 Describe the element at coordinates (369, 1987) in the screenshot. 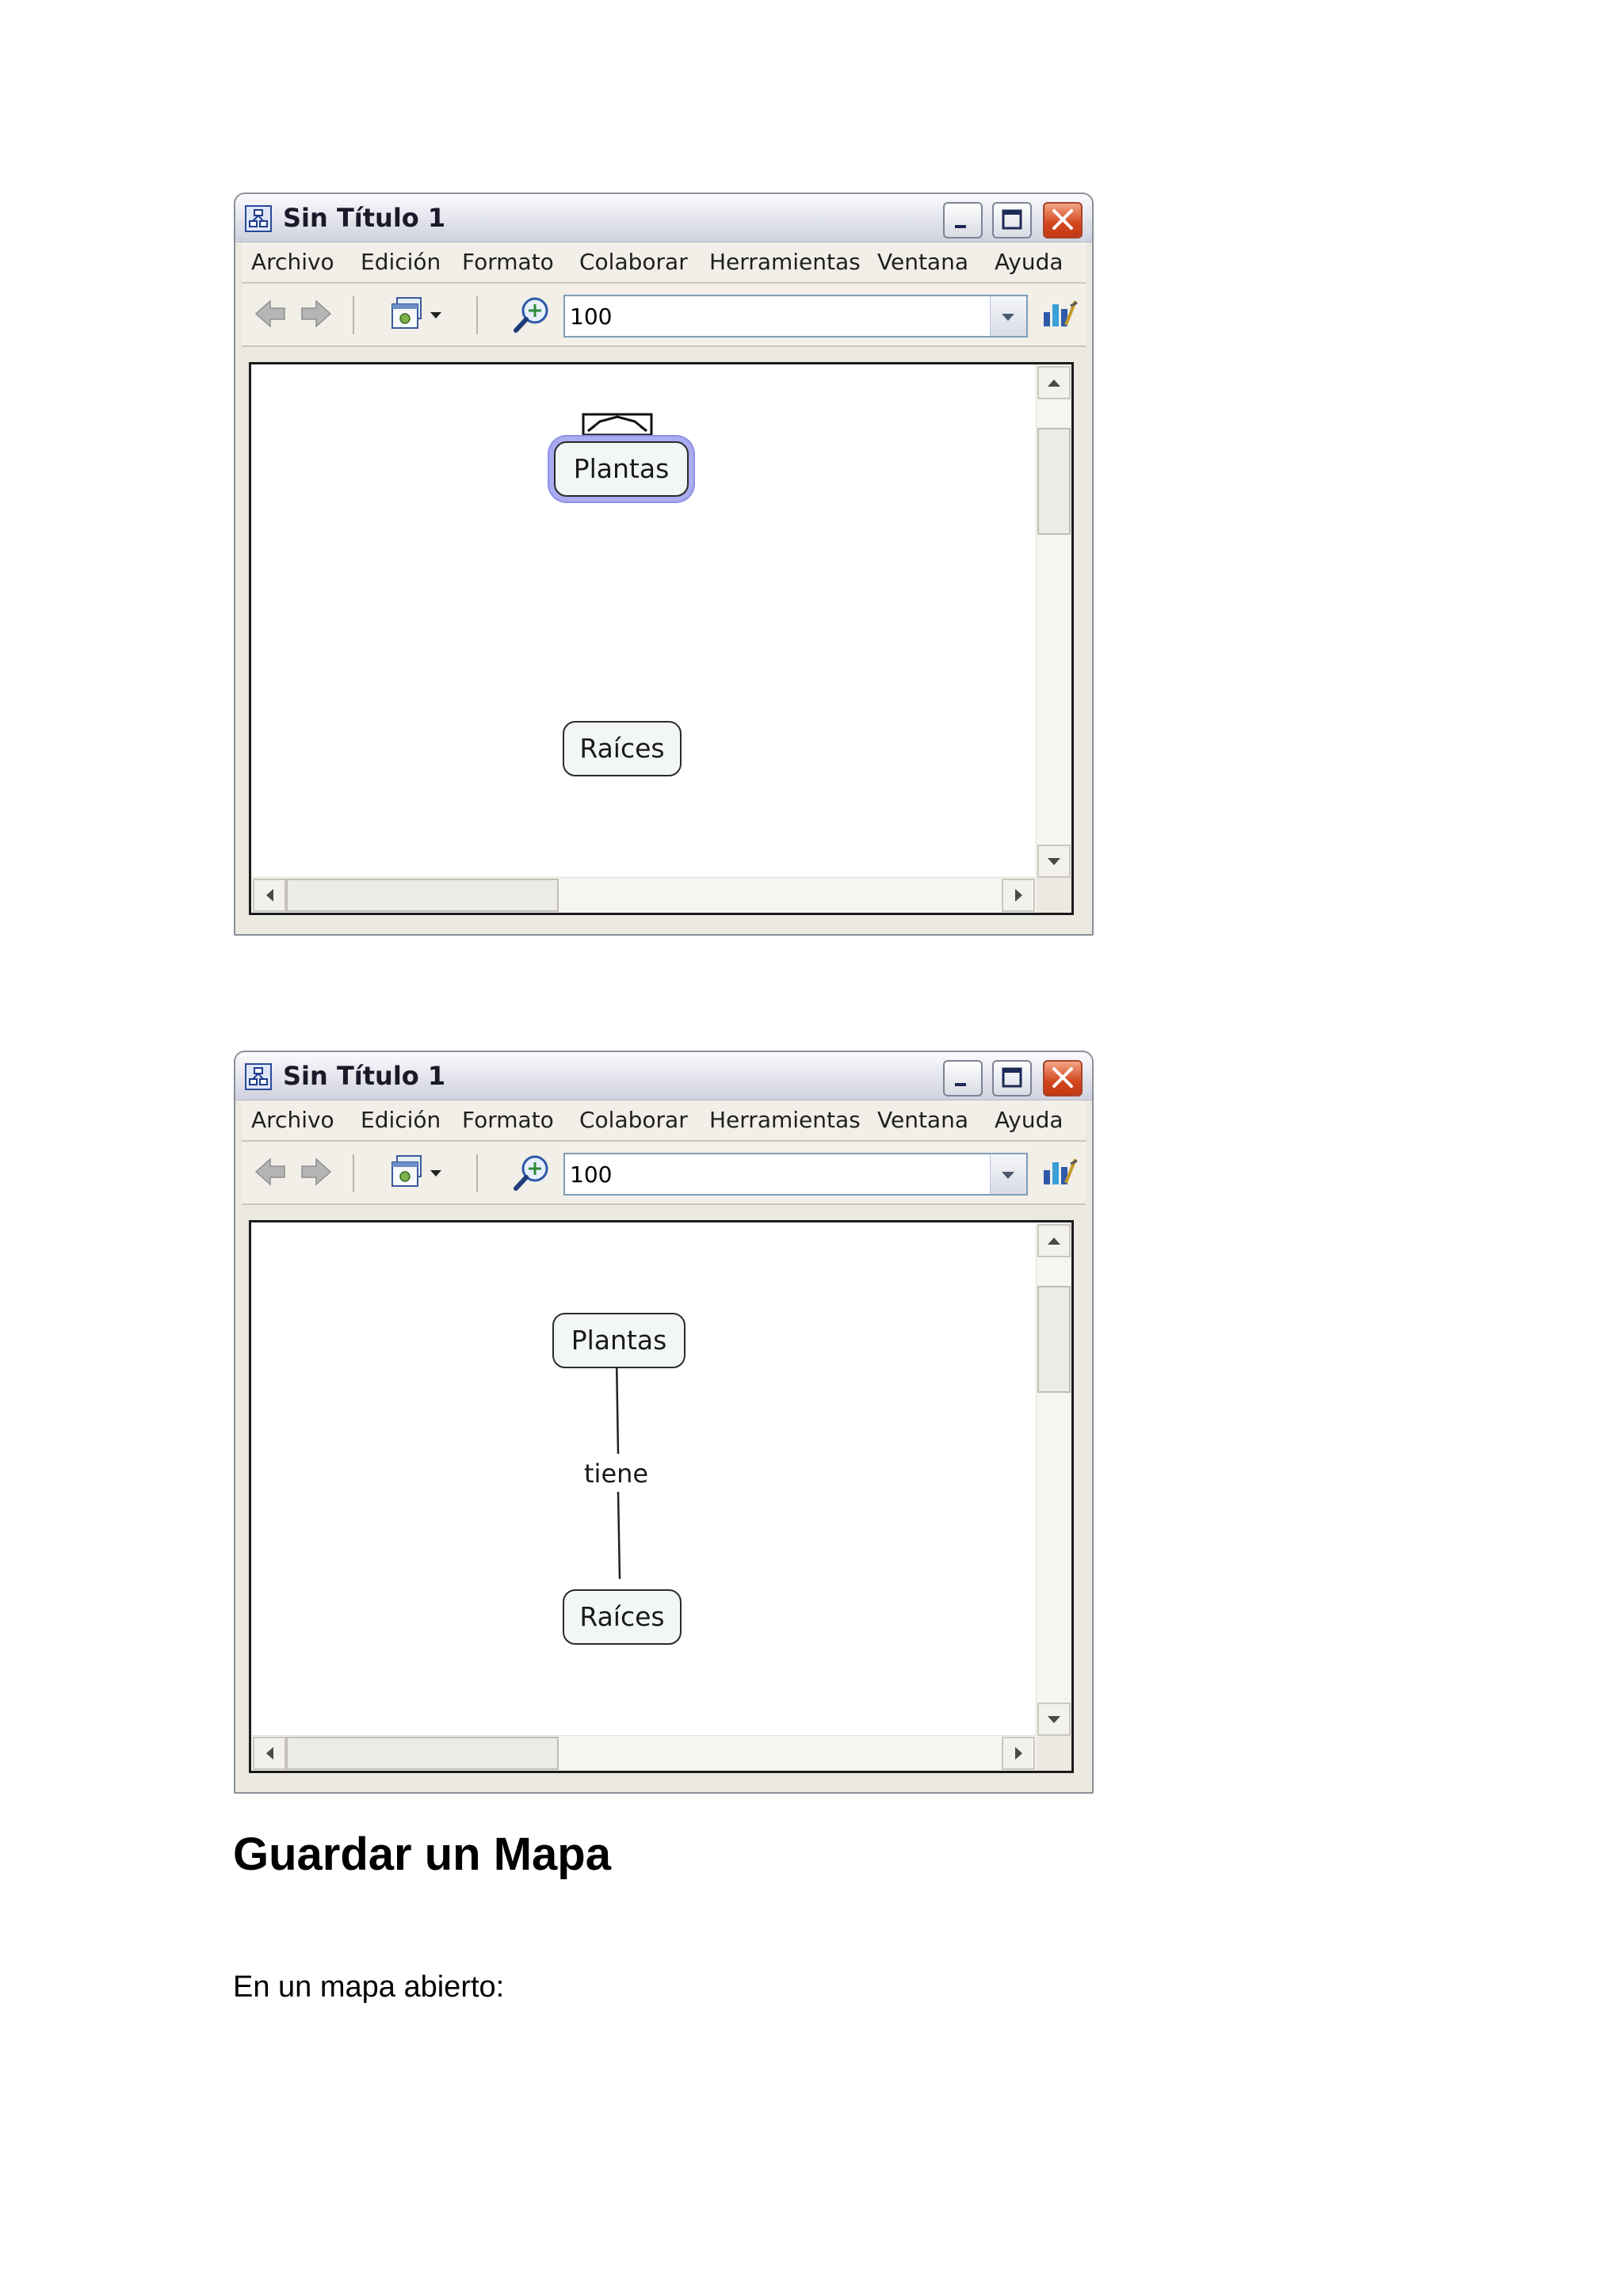

I see `section-paragraph: En un mapa abierto:` at that location.